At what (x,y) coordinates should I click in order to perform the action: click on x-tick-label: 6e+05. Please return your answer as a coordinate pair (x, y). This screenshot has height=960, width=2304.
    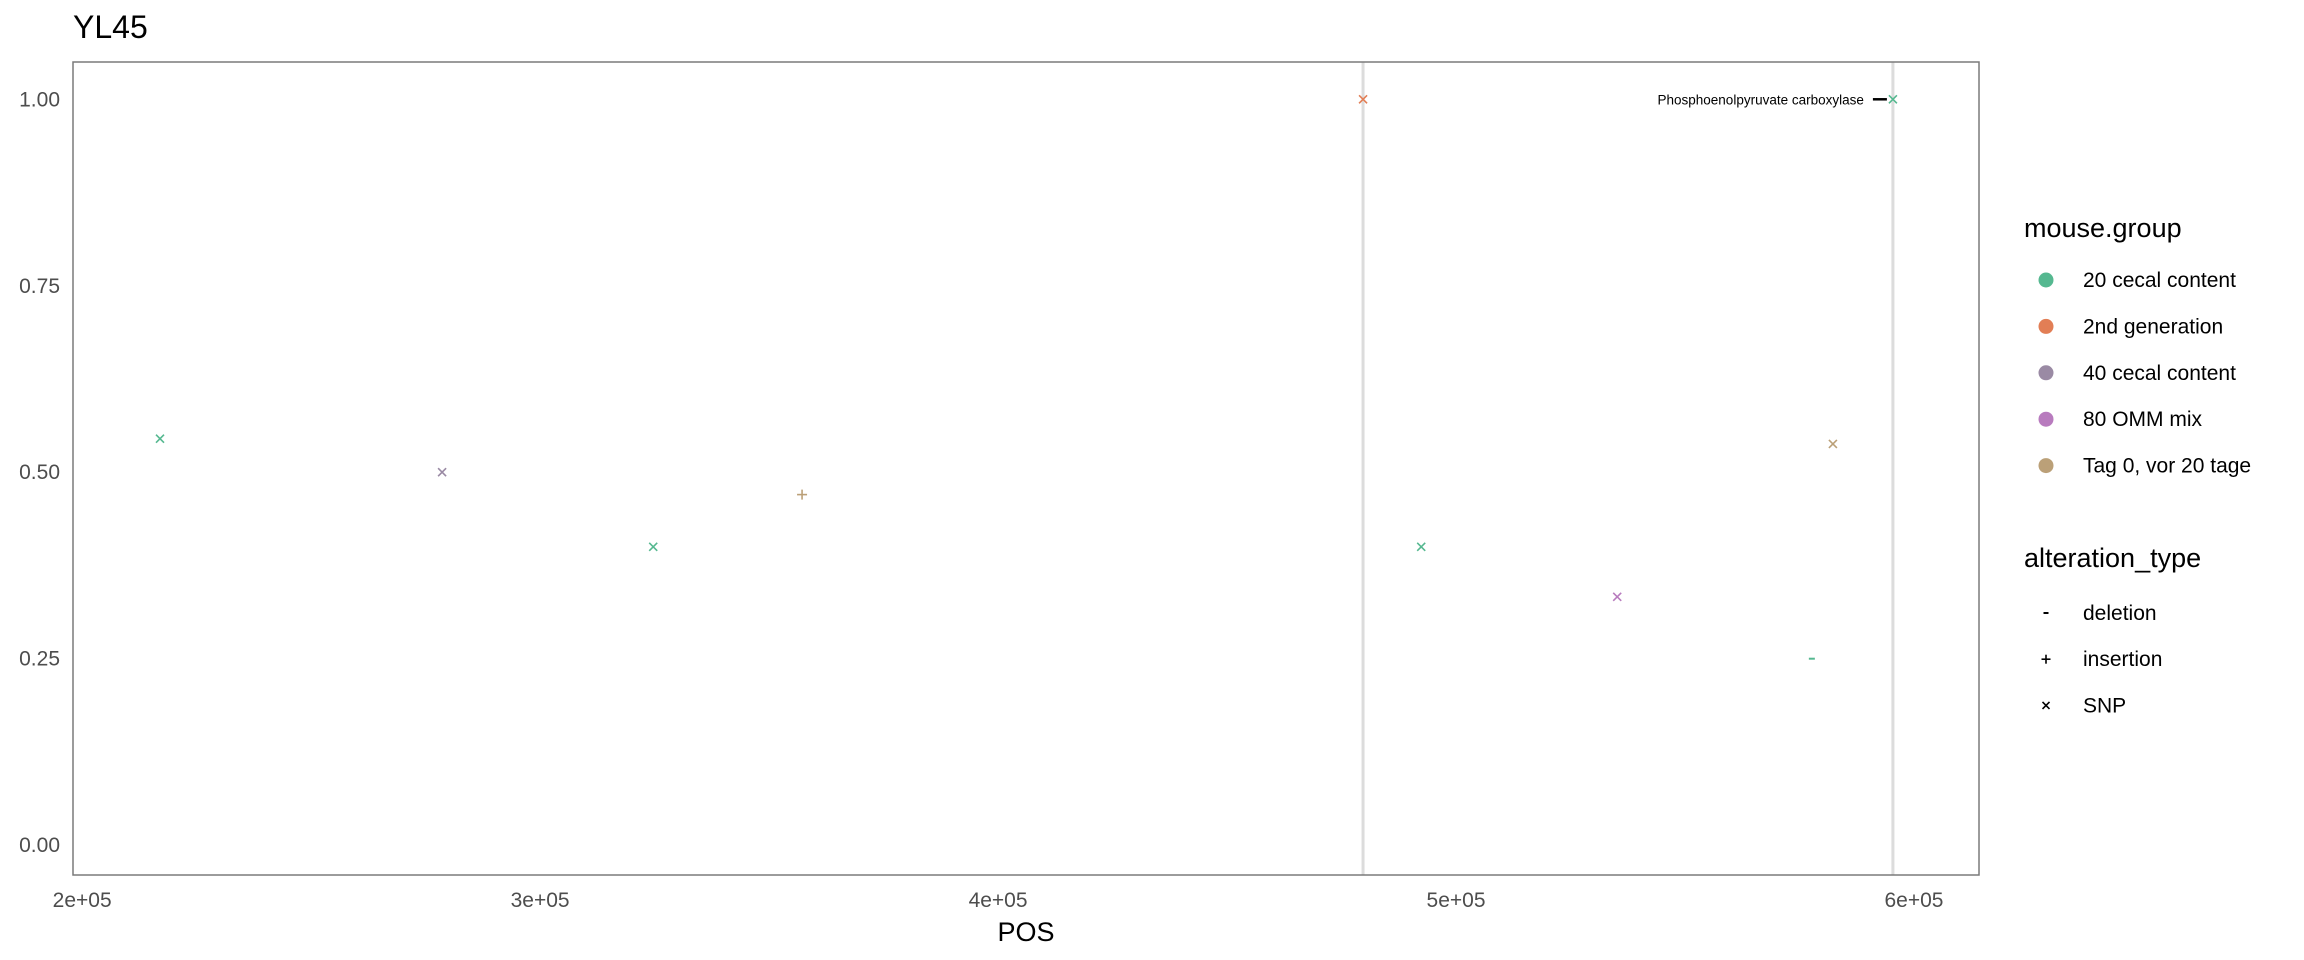
    Looking at the image, I should click on (1913, 900).